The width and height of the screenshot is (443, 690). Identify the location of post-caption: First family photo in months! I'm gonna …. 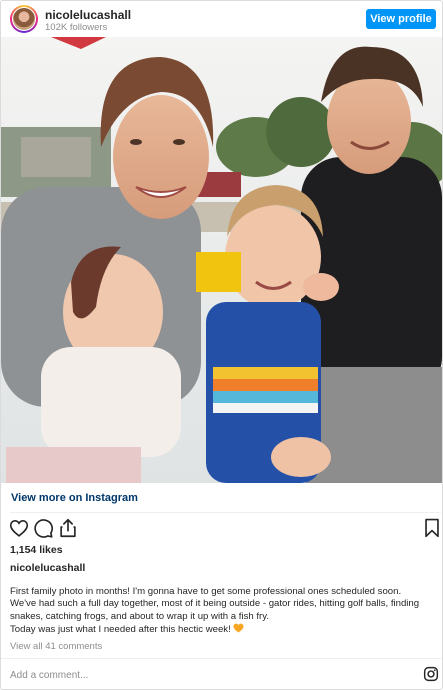
(225, 611).